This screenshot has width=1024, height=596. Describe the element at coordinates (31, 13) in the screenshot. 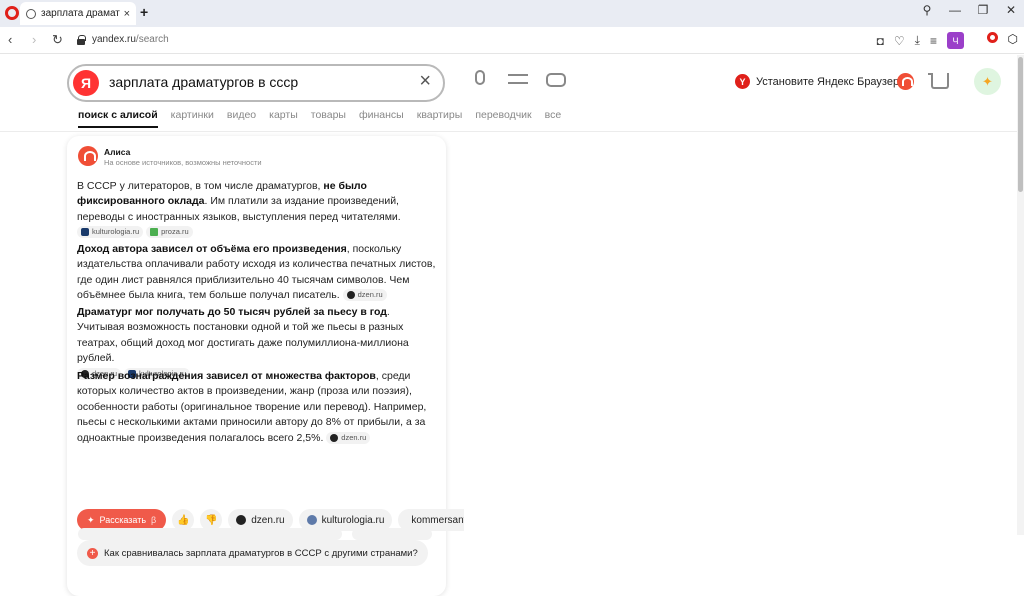

I see `tab-favicon-icon` at that location.